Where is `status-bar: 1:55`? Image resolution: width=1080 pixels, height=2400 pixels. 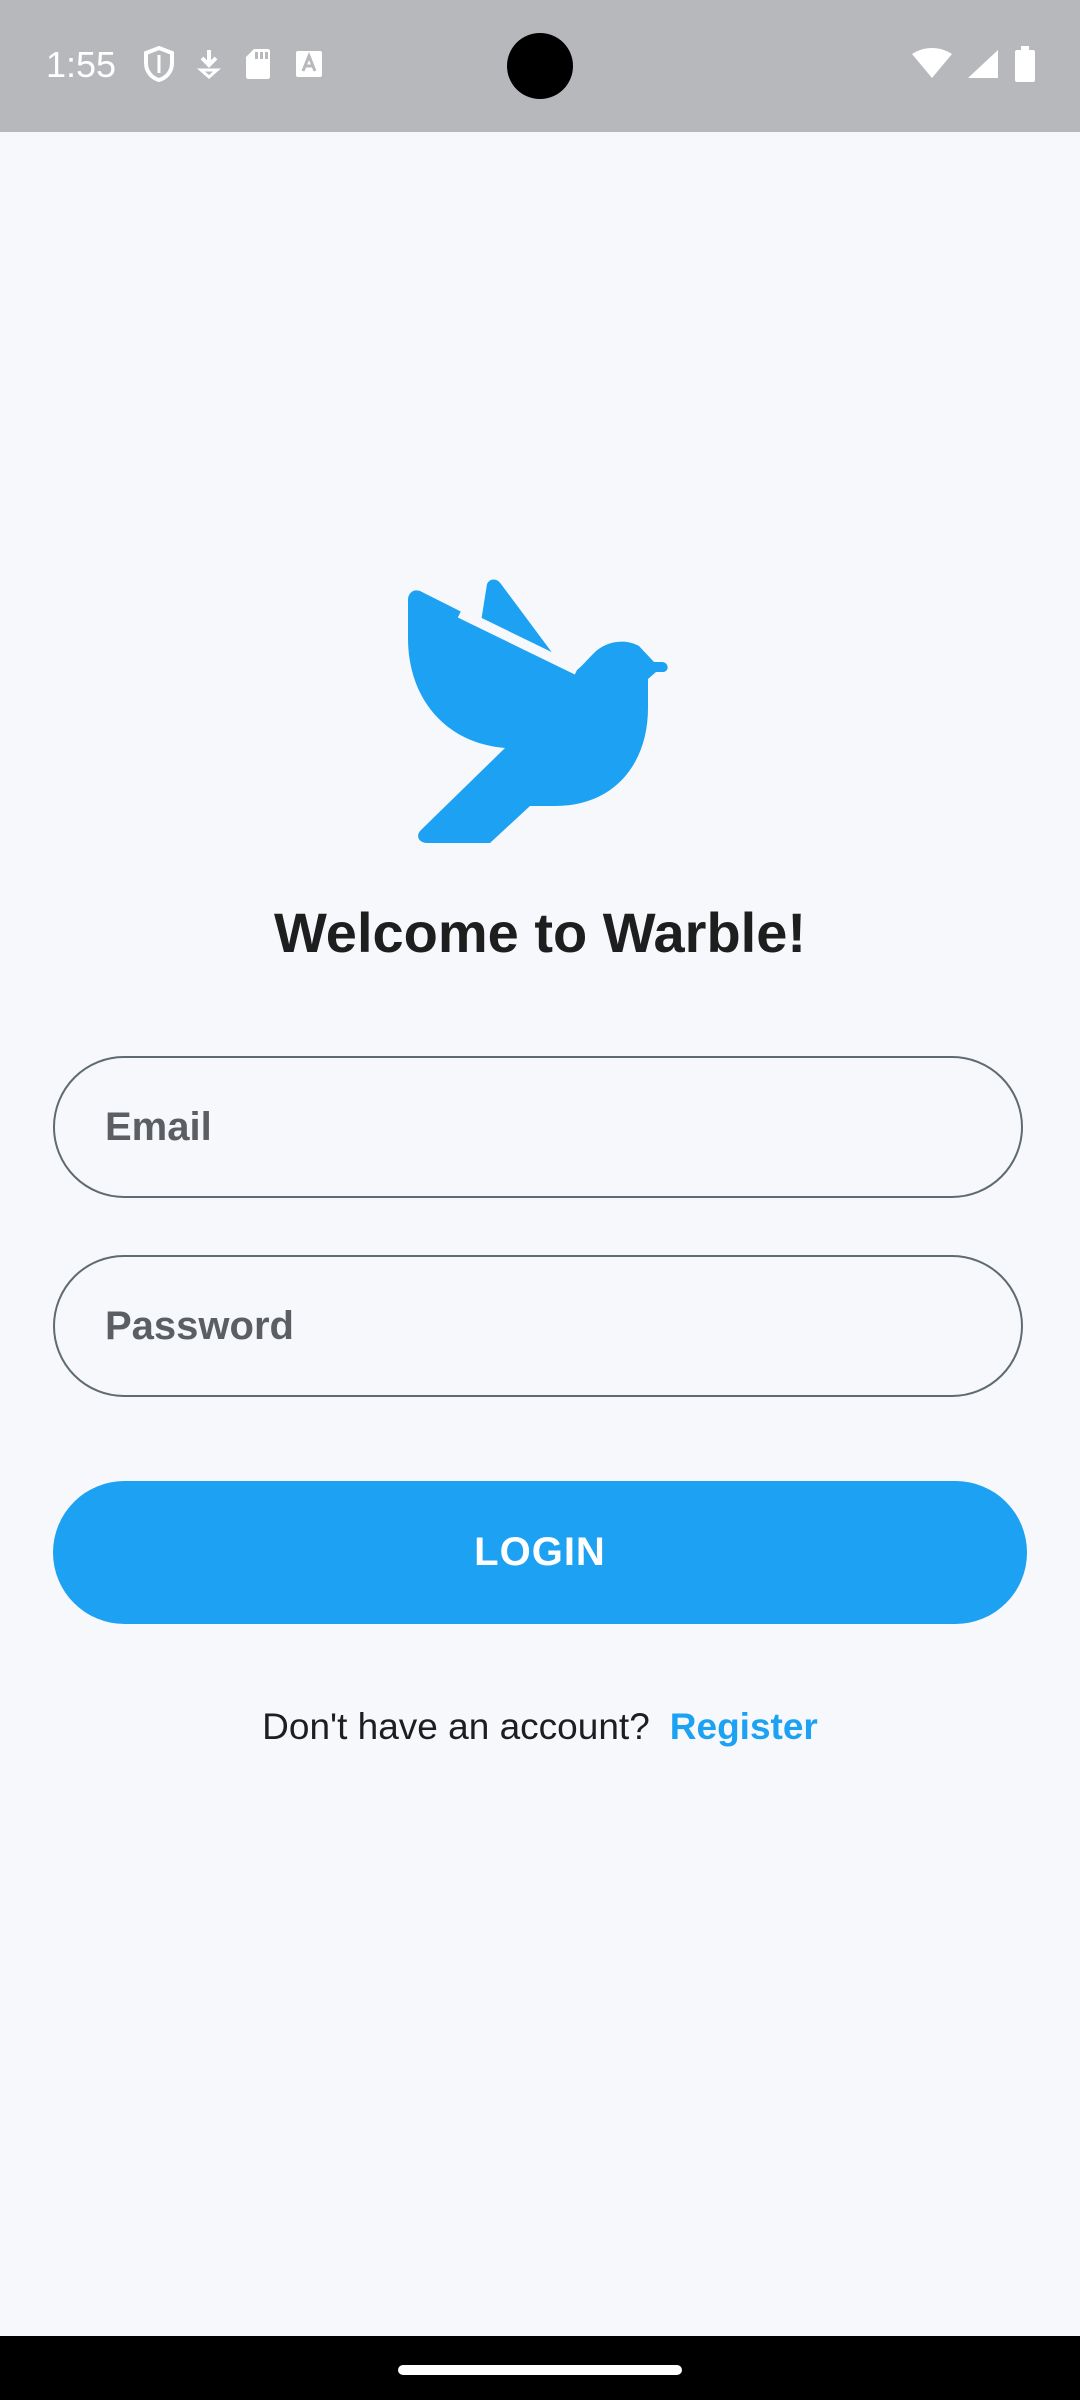 status-bar: 1:55 is located at coordinates (540, 66).